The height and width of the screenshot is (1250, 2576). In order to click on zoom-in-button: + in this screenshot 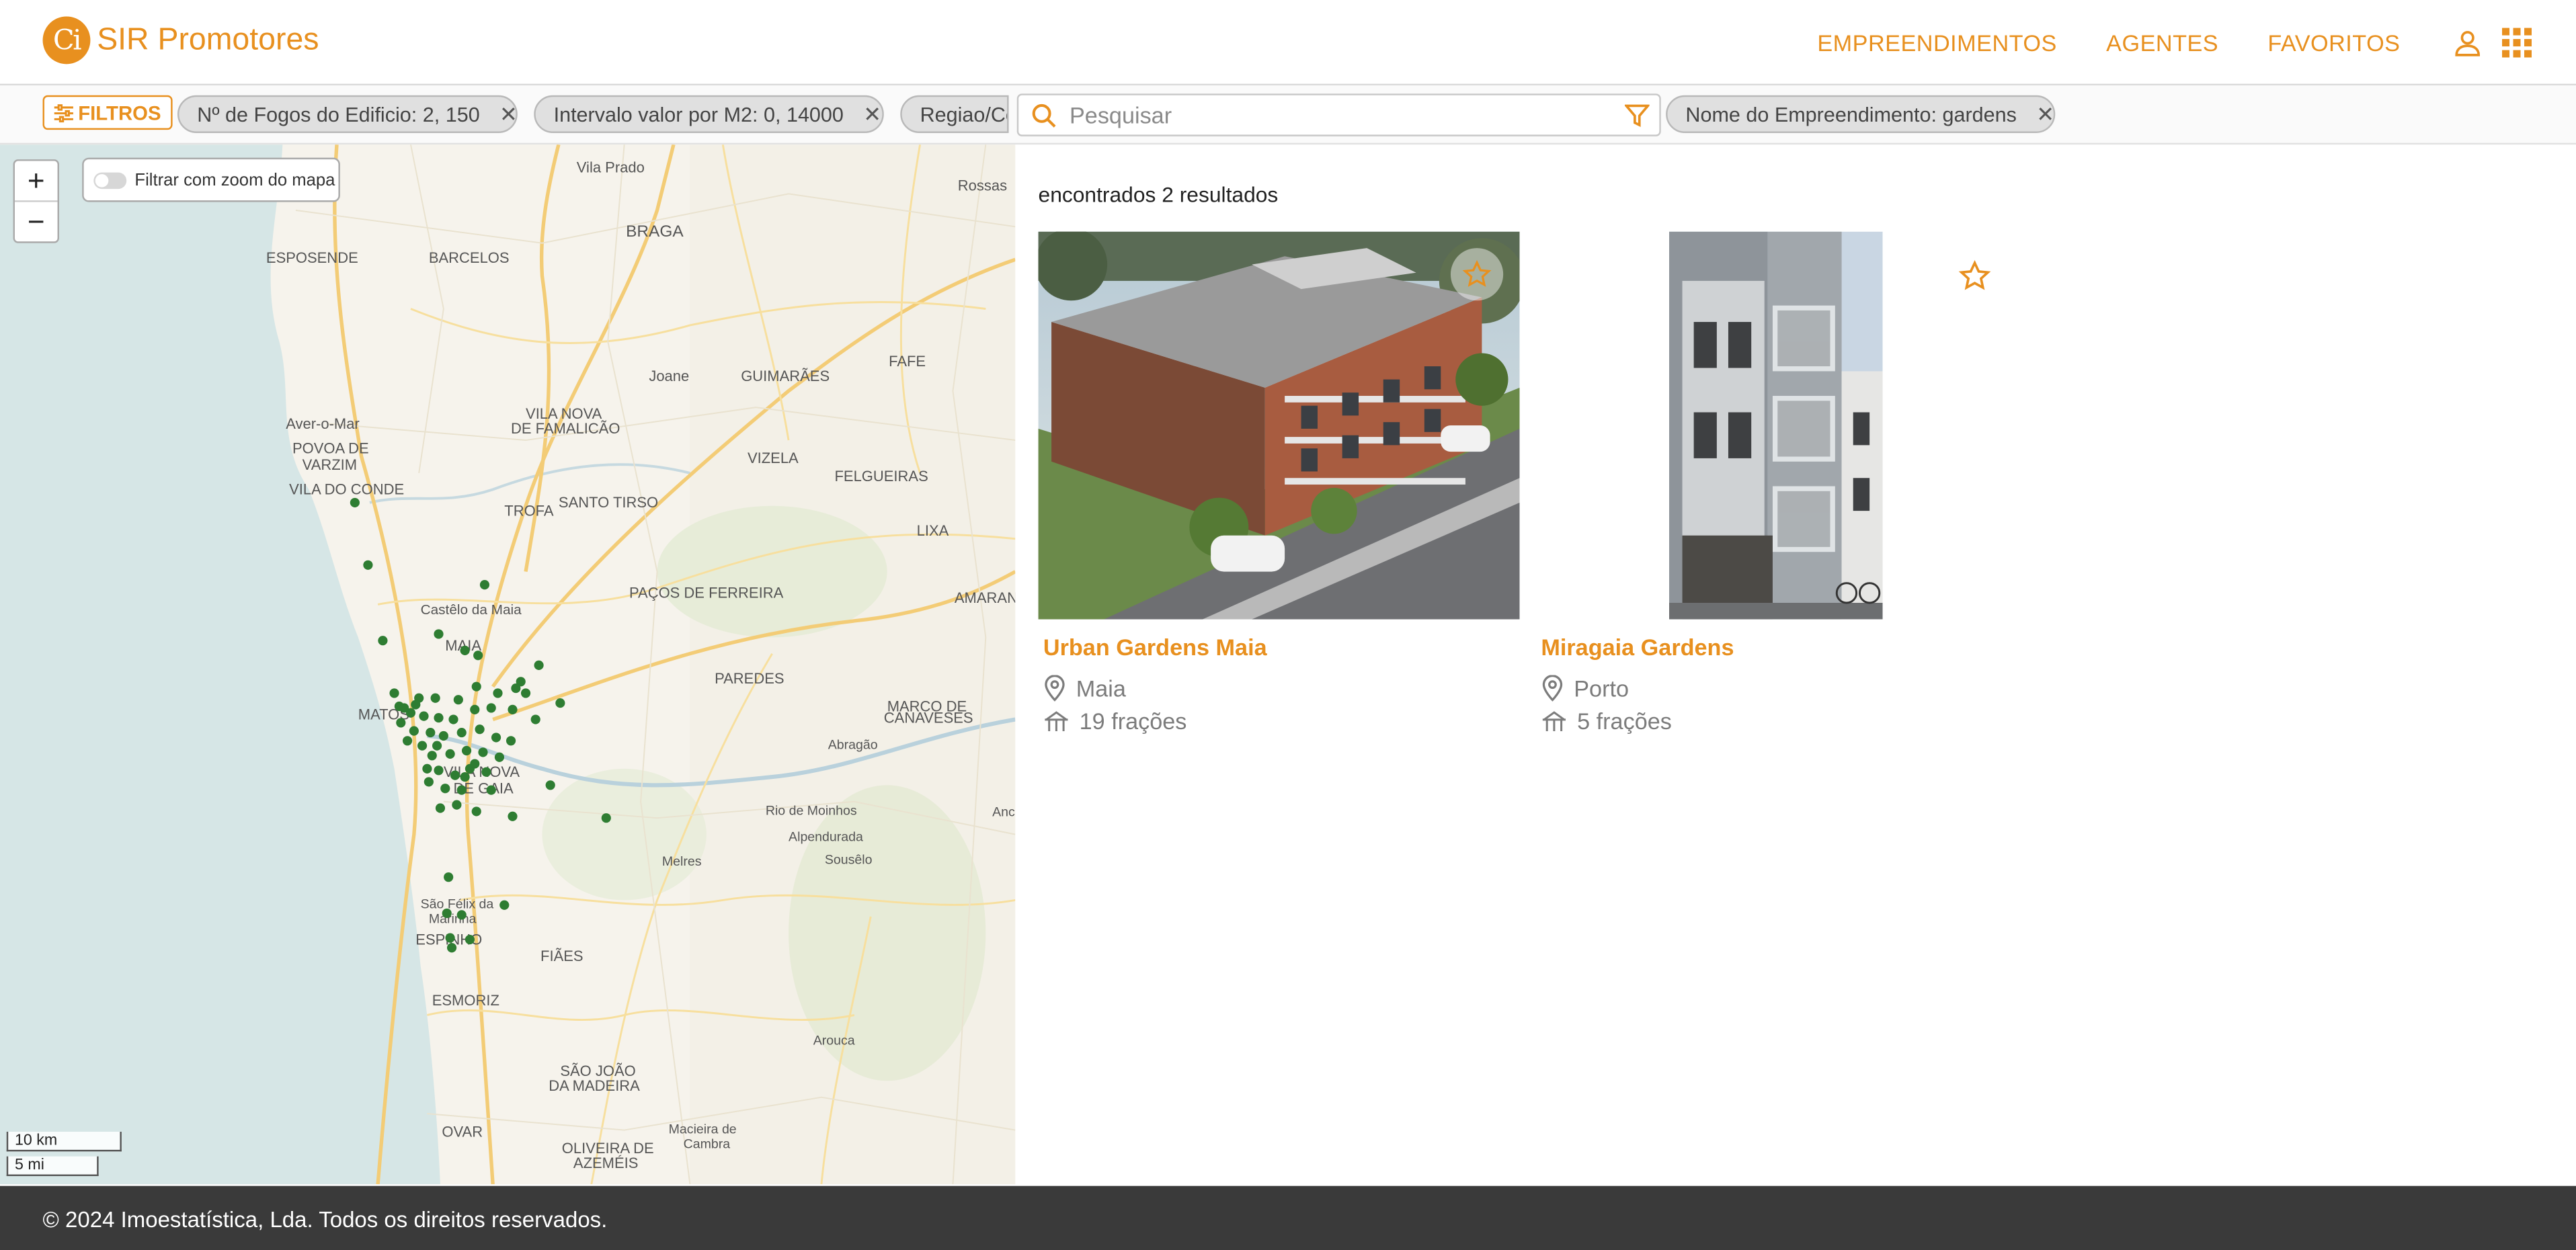, I will do `click(36, 181)`.